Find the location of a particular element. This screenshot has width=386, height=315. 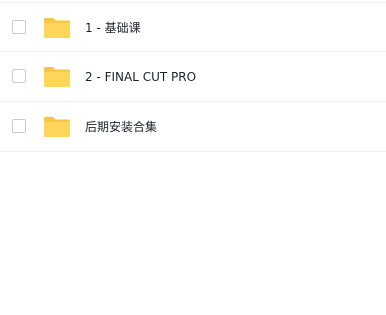

file-name: 后期安装合集 is located at coordinates (121, 127).